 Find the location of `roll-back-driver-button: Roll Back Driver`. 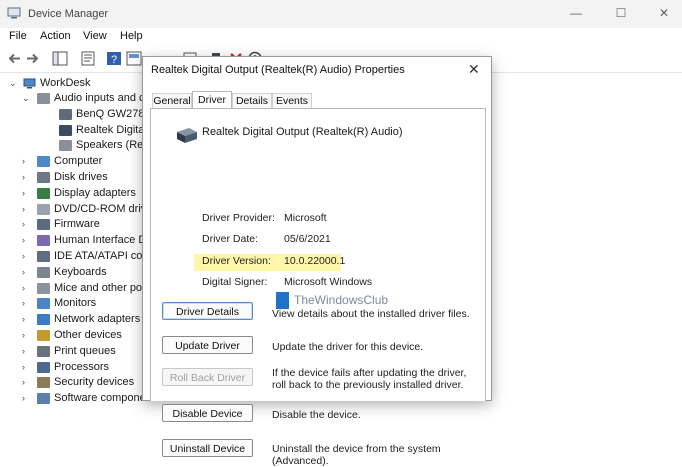

roll-back-driver-button: Roll Back Driver is located at coordinates (207, 377).